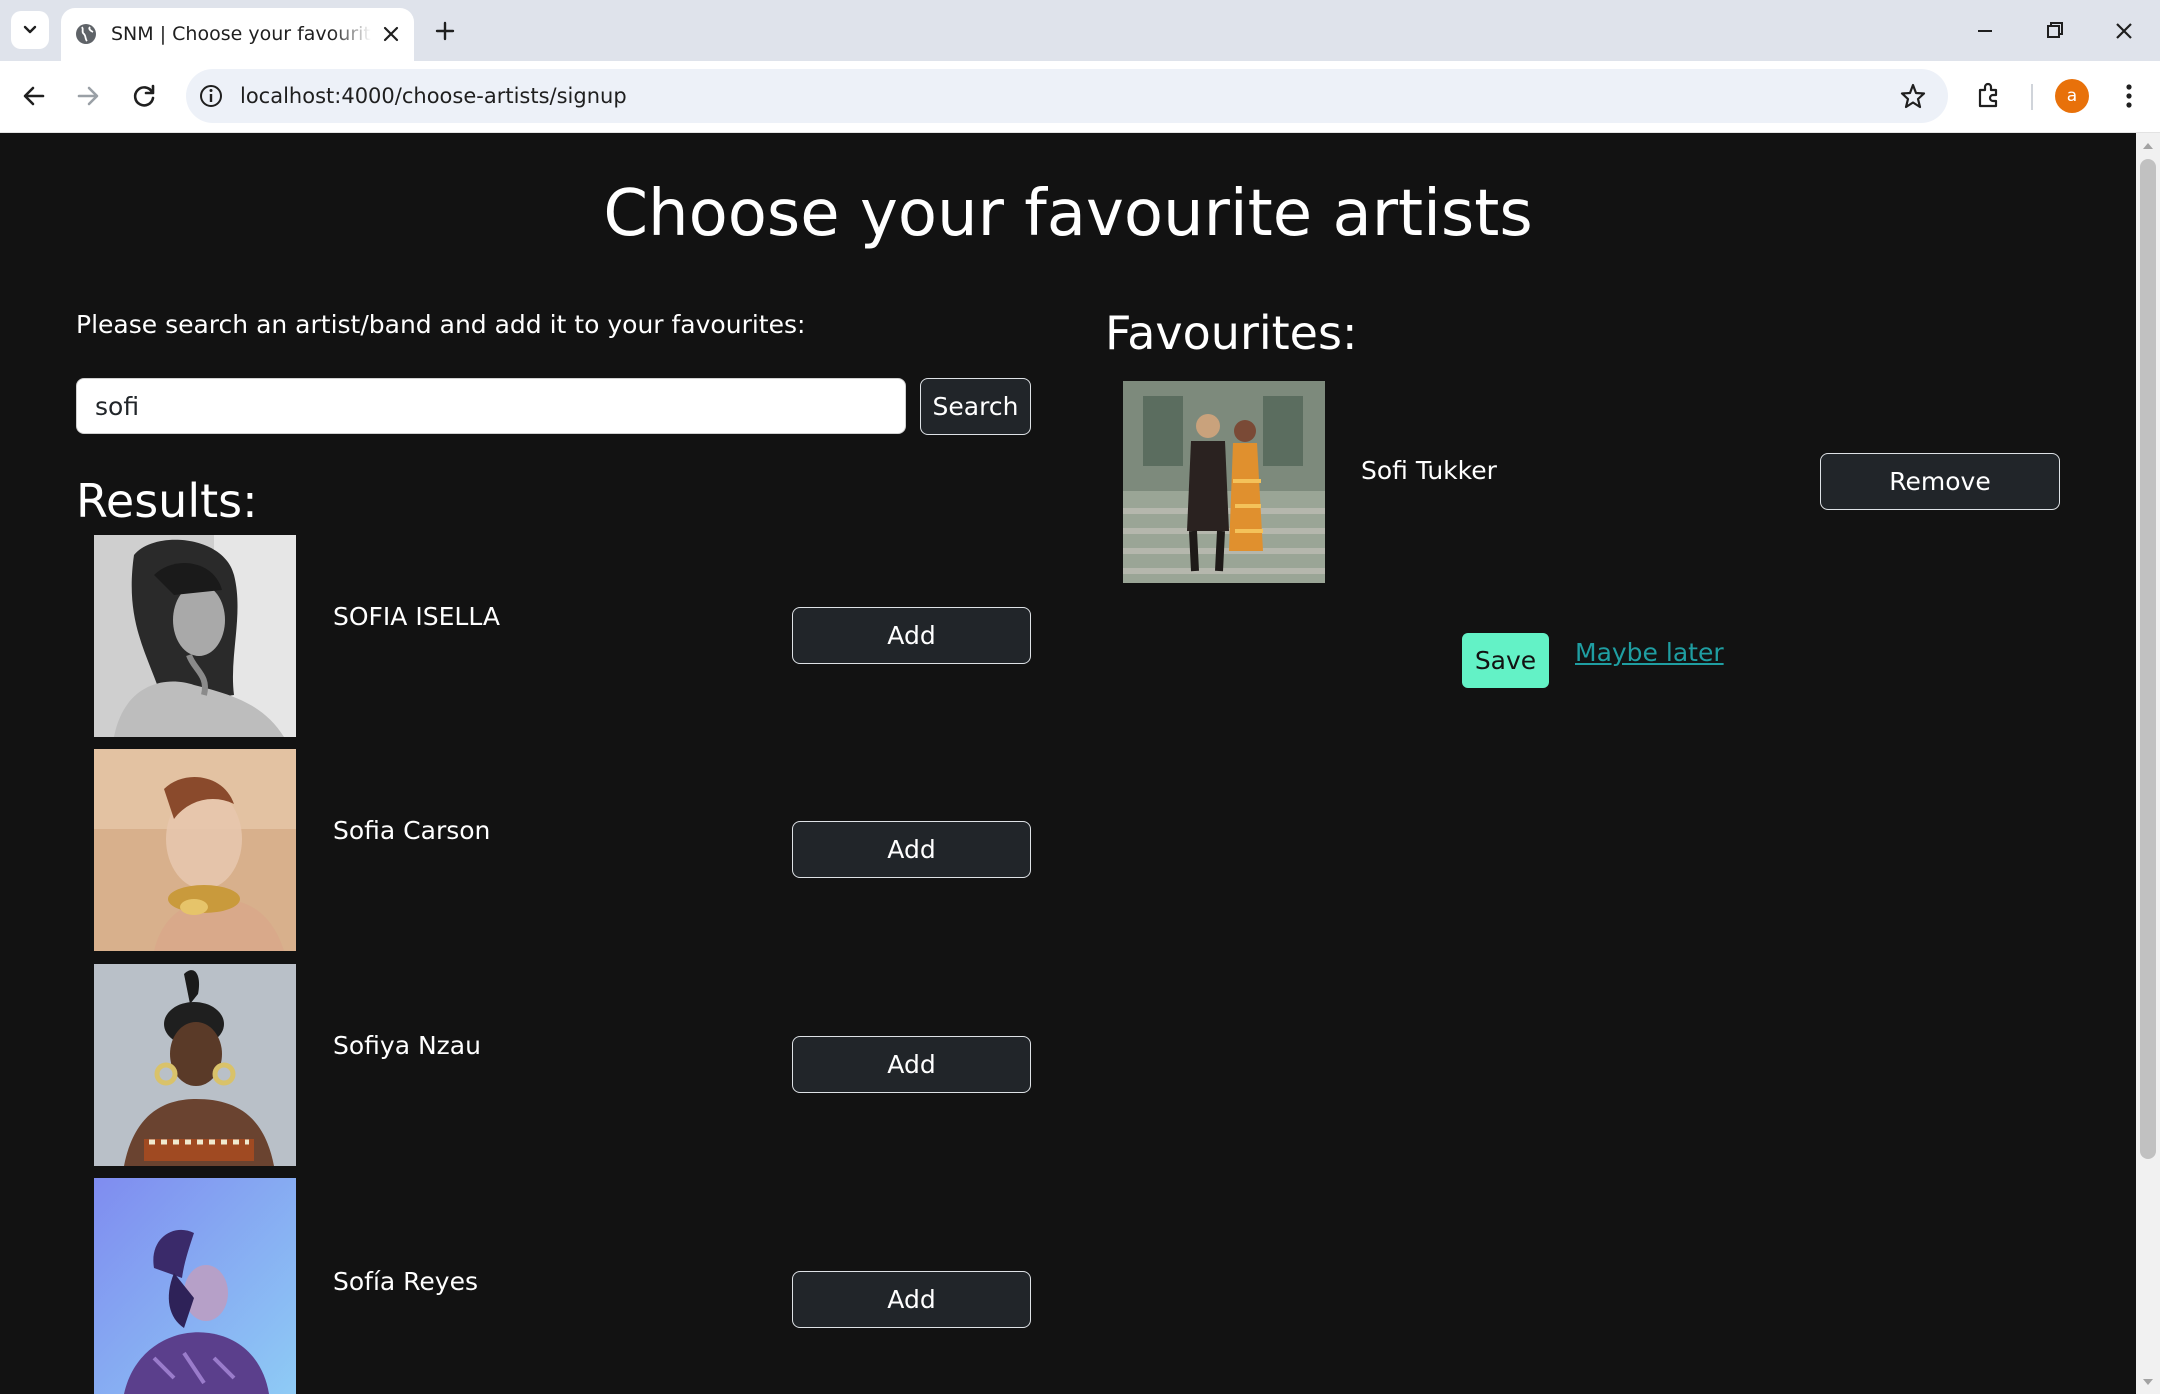 This screenshot has height=1394, width=2160. What do you see at coordinates (1649, 653) in the screenshot?
I see `maybe-later-link: Maybe later` at bounding box center [1649, 653].